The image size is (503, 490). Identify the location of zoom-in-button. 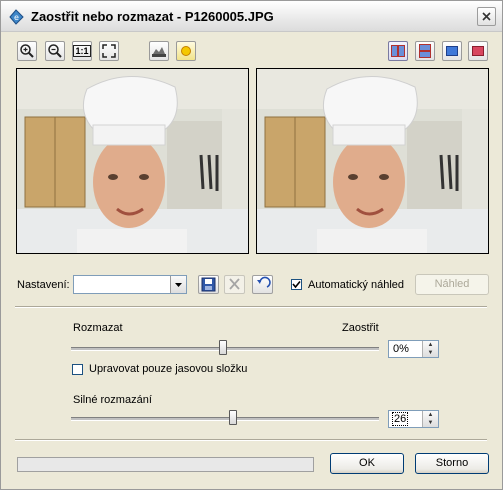
(27, 51).